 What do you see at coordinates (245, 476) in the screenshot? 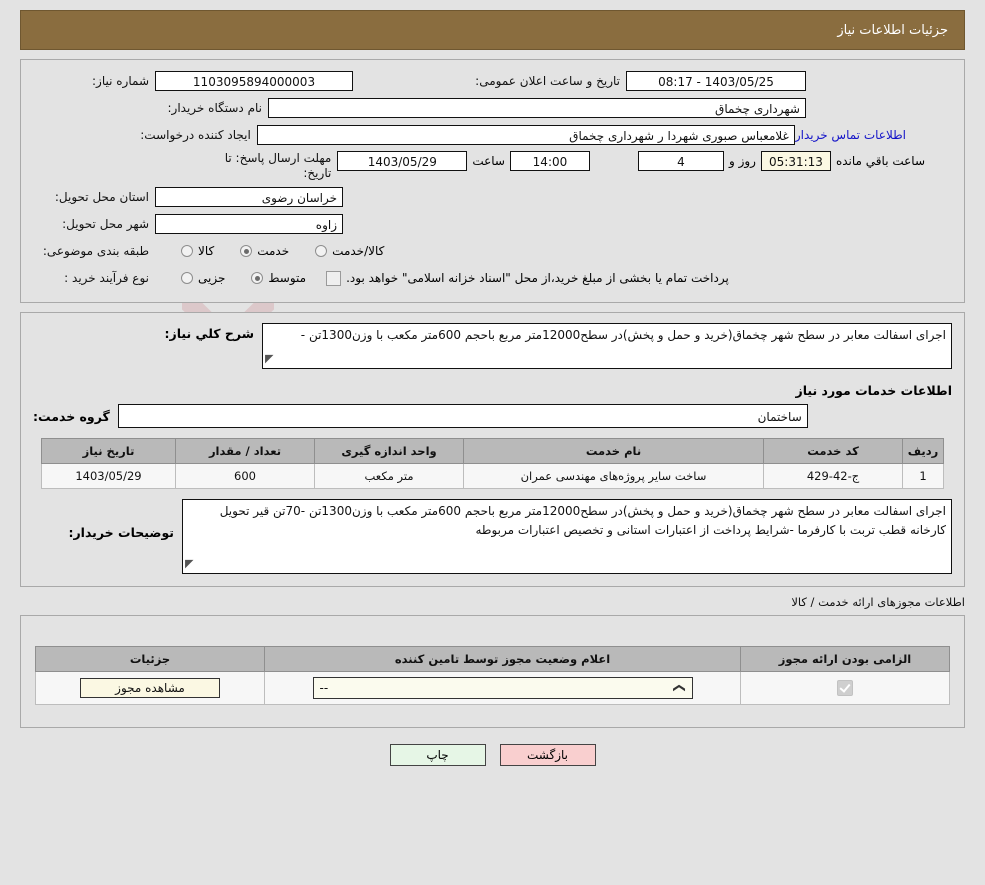
I see `cell-quantity: 600` at bounding box center [245, 476].